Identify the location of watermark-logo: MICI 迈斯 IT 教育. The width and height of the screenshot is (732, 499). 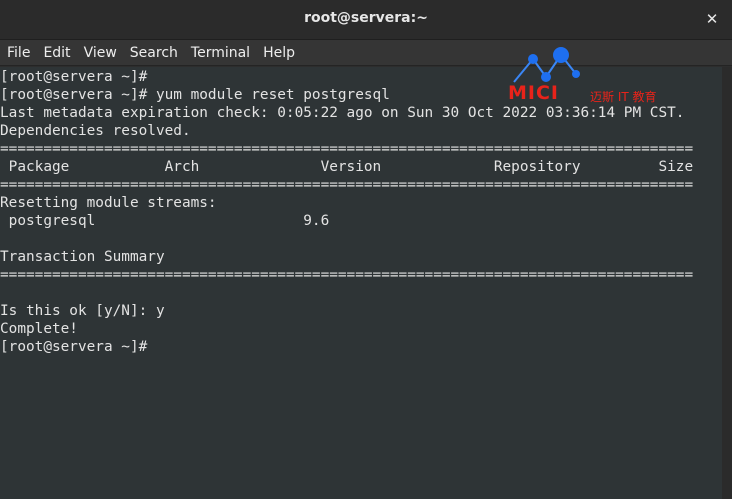
(591, 75).